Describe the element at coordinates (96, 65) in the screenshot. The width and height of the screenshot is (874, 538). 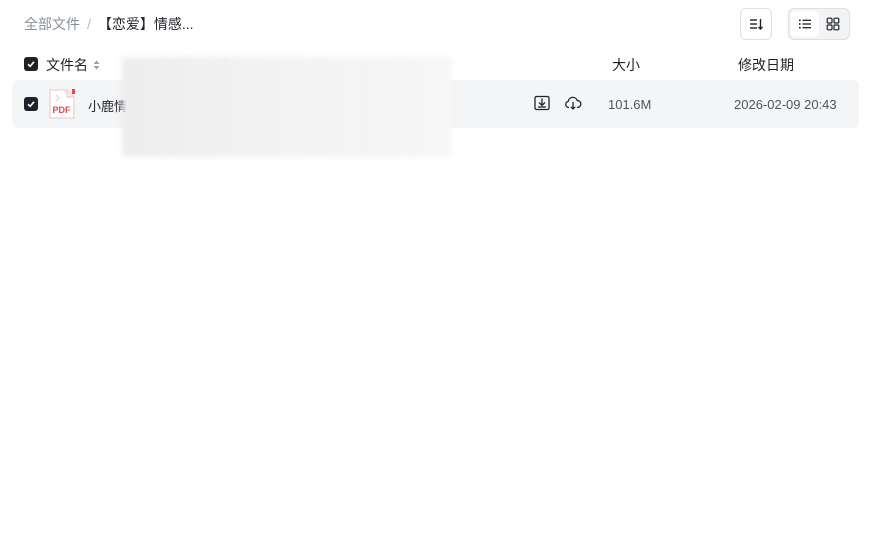
I see `sort-caret-icon` at that location.